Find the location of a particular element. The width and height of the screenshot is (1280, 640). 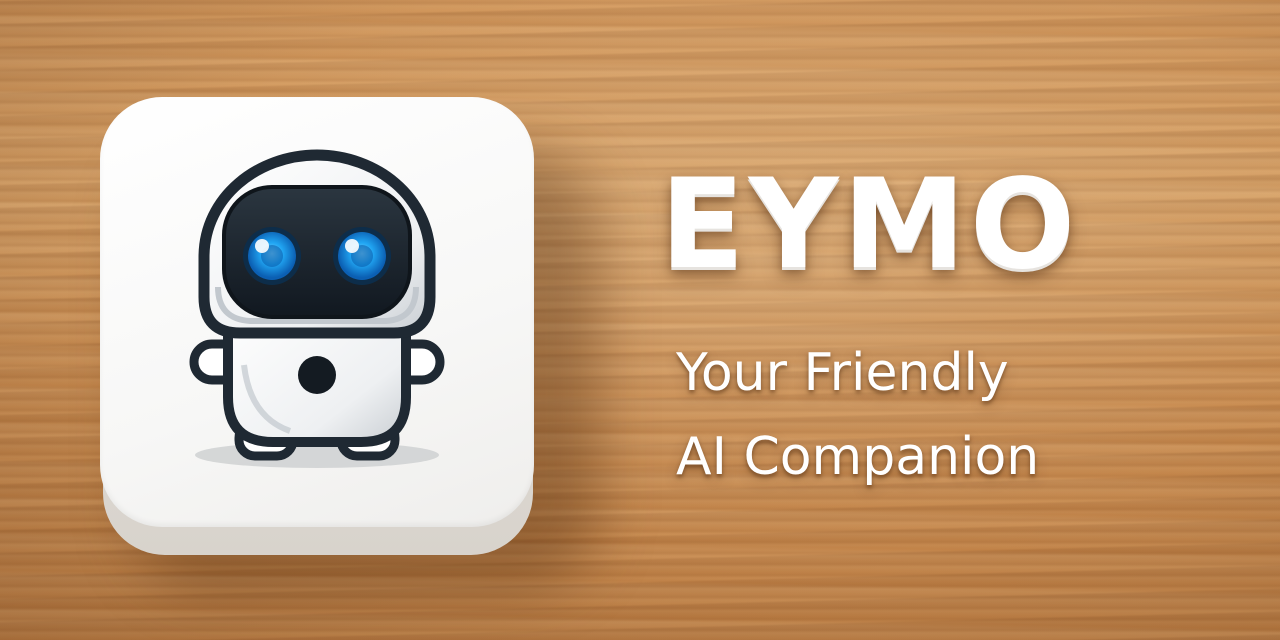

robot-chest-button is located at coordinates (317, 375).